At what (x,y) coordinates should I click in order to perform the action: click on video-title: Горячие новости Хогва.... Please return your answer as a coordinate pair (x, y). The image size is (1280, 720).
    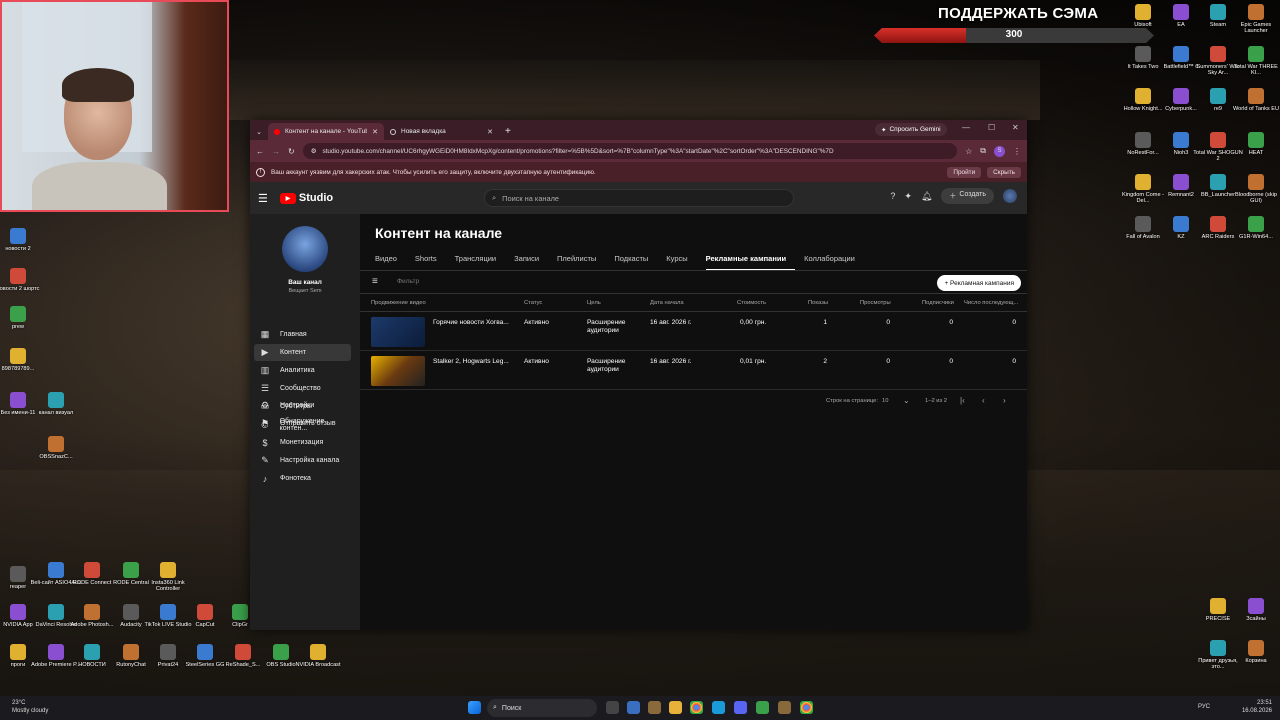
    Looking at the image, I should click on (471, 322).